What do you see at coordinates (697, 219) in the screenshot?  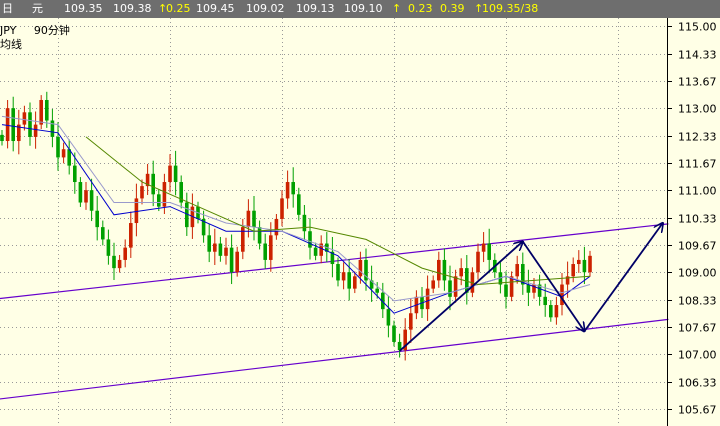 I see `y-tick-label: 110.33` at bounding box center [697, 219].